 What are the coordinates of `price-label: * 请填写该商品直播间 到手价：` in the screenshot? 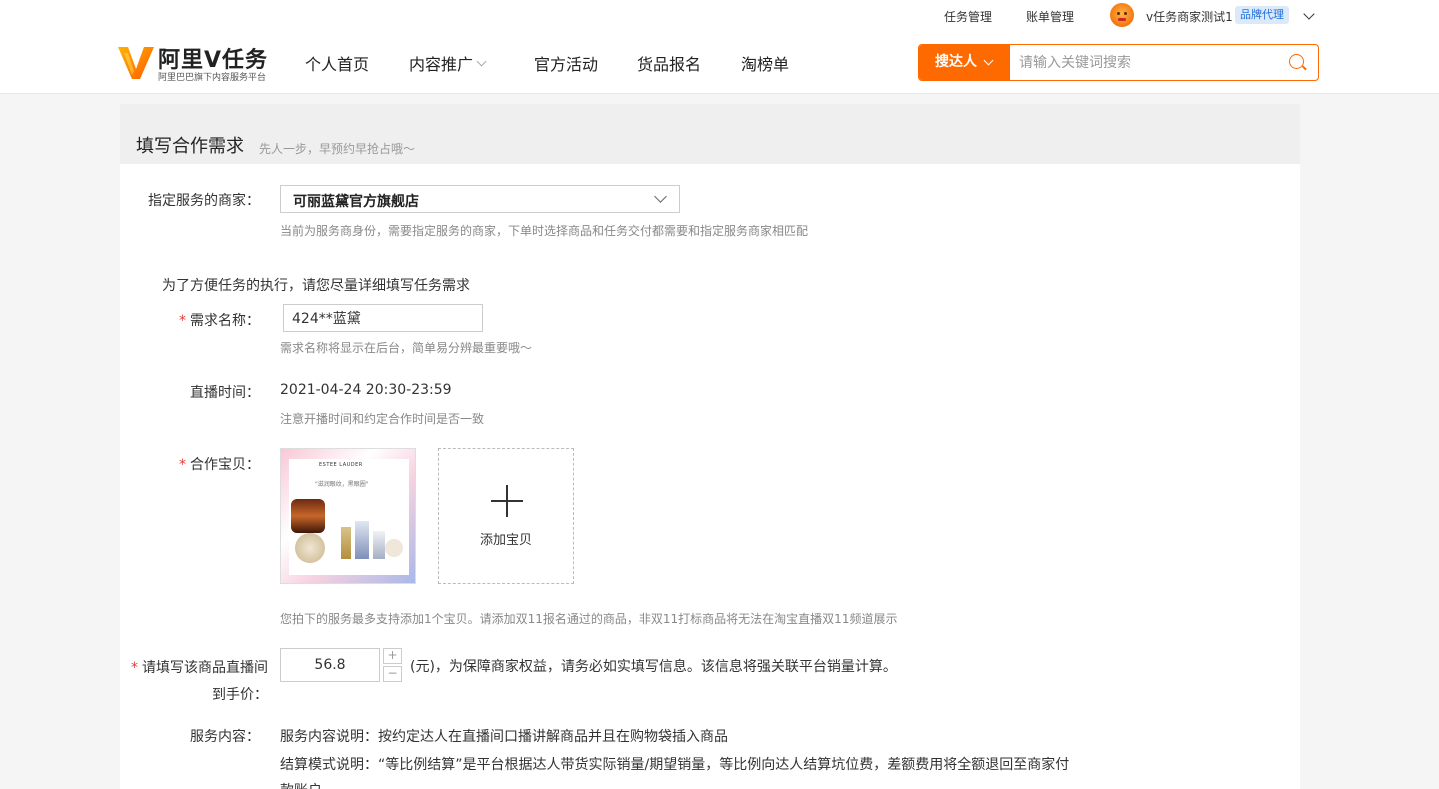 It's located at (199, 681).